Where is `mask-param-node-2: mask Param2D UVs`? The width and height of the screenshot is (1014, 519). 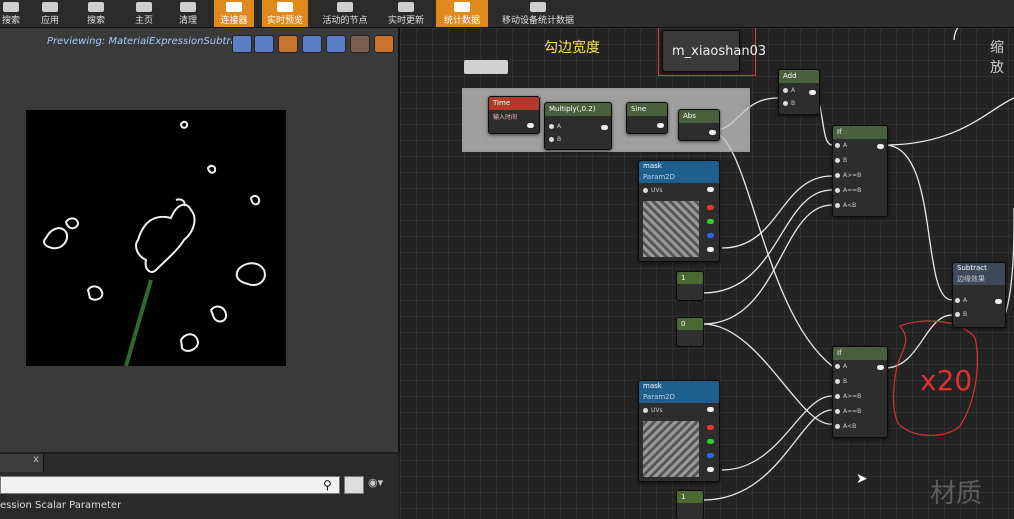
mask-param-node-2: mask Param2D UVs is located at coordinates (679, 431).